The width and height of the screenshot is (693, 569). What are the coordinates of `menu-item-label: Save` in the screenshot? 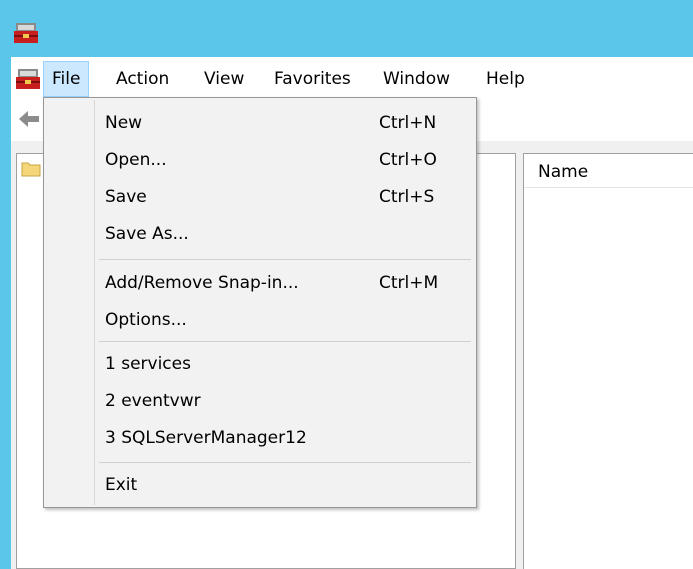 It's located at (126, 197).